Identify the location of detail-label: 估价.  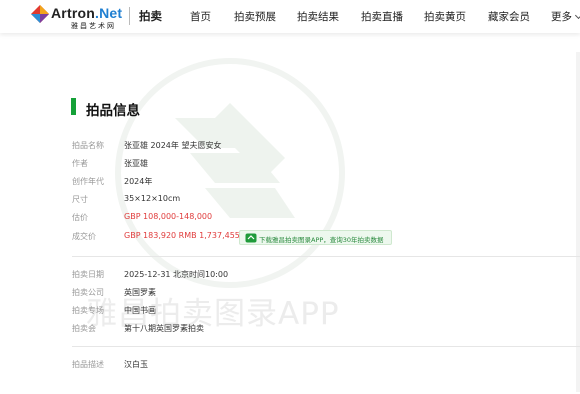
(80, 217).